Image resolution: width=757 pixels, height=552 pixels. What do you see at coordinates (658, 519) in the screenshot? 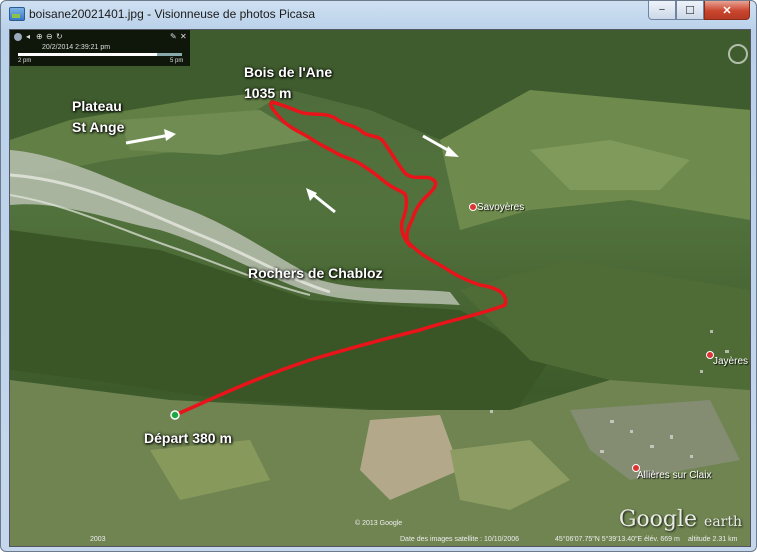
I see `logo-main: Google` at bounding box center [658, 519].